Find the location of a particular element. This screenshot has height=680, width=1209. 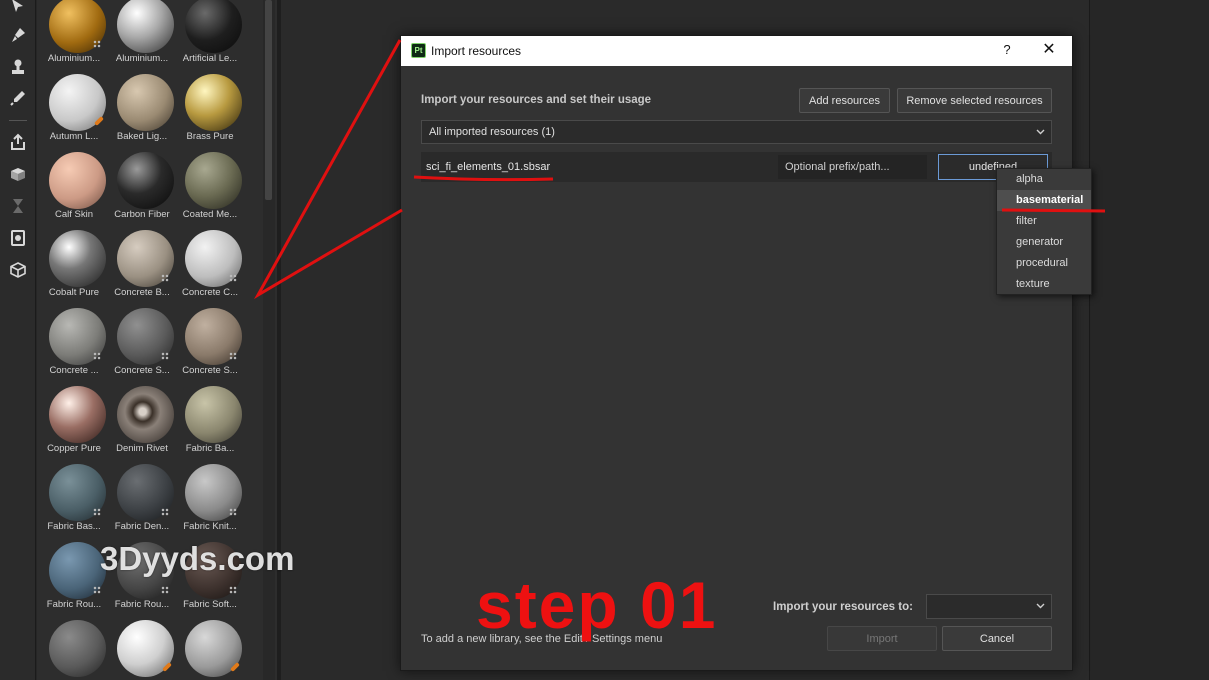

resource-filter-value: All imported resources (1) is located at coordinates (492, 132).